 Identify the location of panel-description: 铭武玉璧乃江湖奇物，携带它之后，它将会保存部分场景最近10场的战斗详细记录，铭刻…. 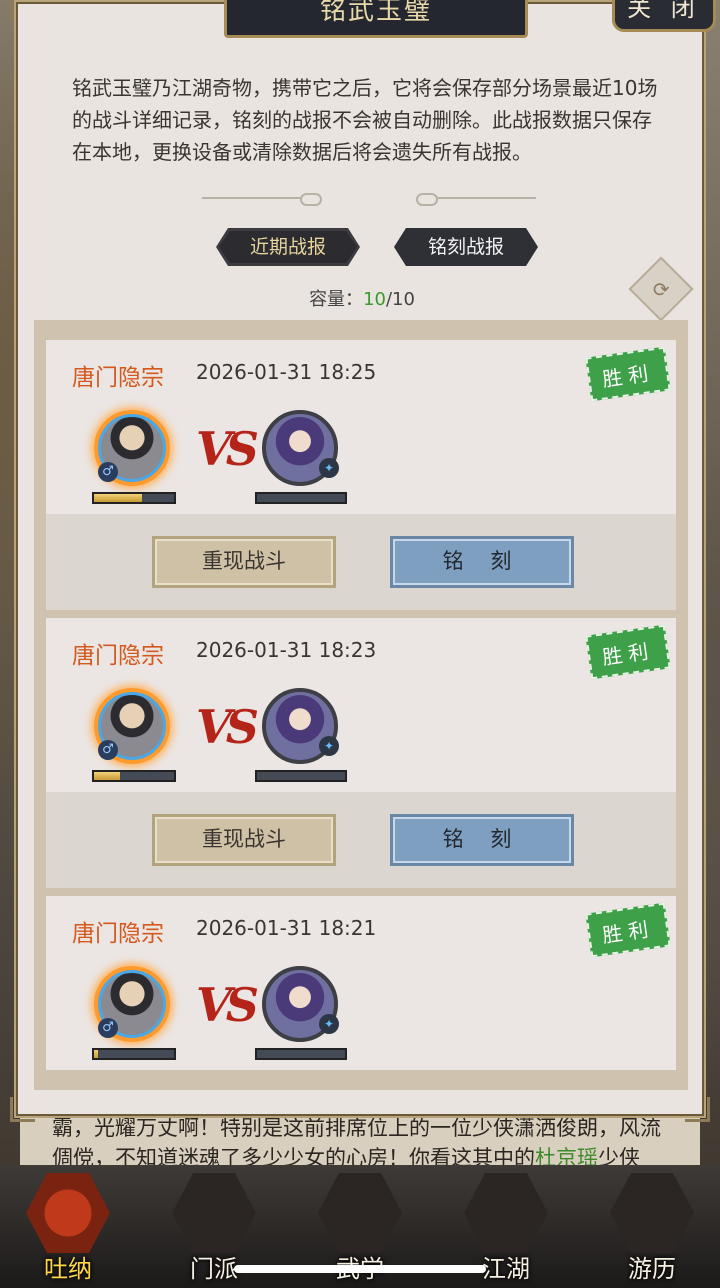
(365, 120).